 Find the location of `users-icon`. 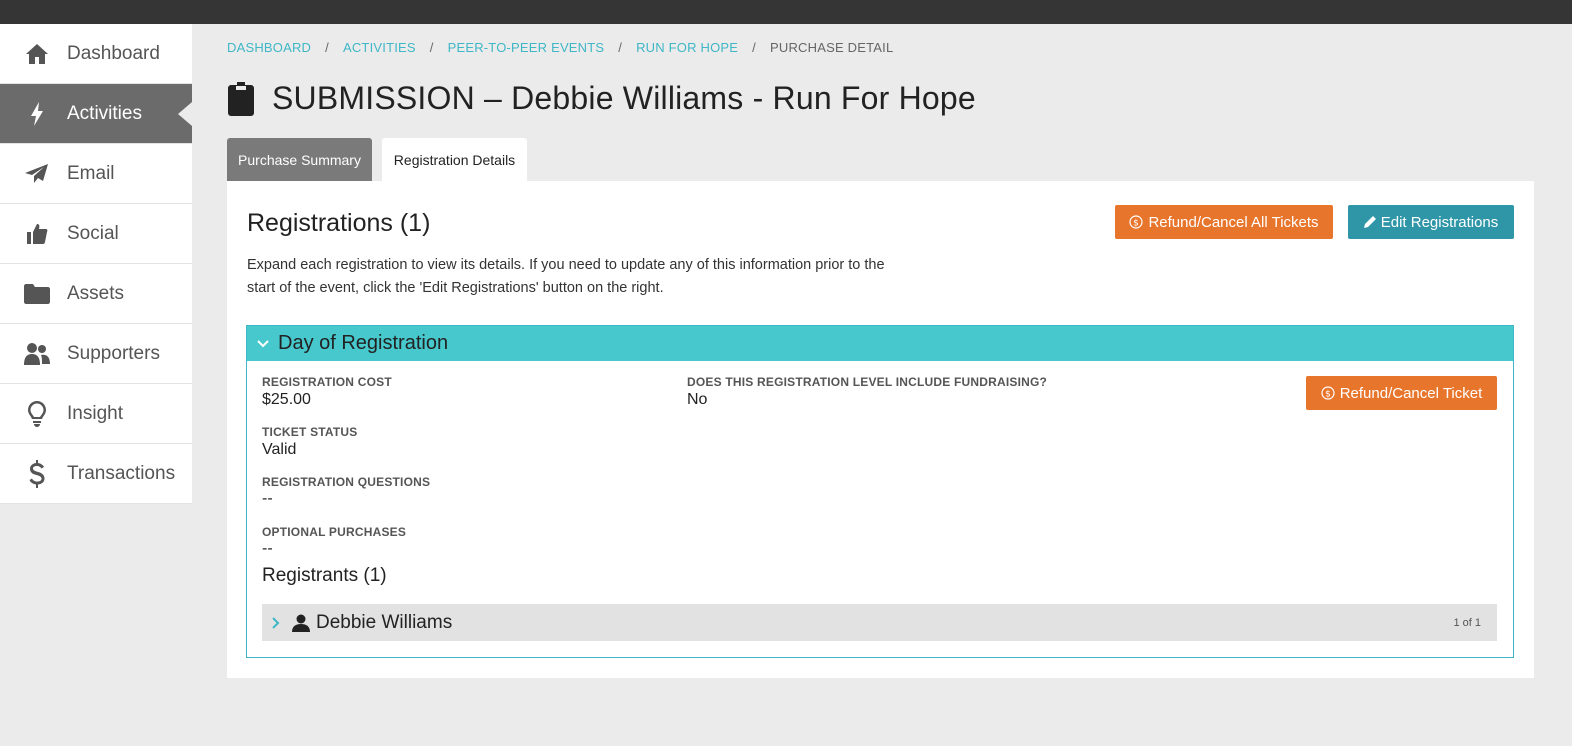

users-icon is located at coordinates (37, 354).